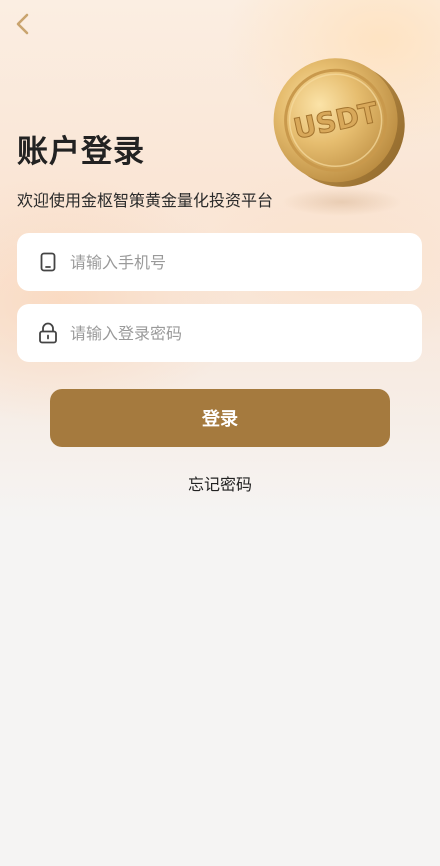  I want to click on phone-field, so click(219, 262).